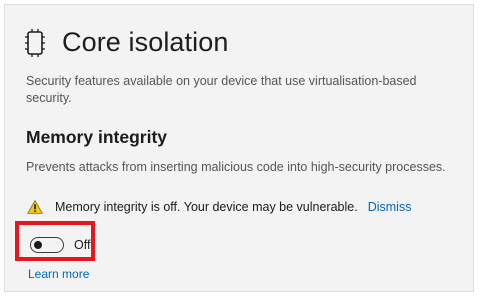 This screenshot has height=297, width=480. Describe the element at coordinates (58, 274) in the screenshot. I see `learn-more-link: Learn more` at that location.